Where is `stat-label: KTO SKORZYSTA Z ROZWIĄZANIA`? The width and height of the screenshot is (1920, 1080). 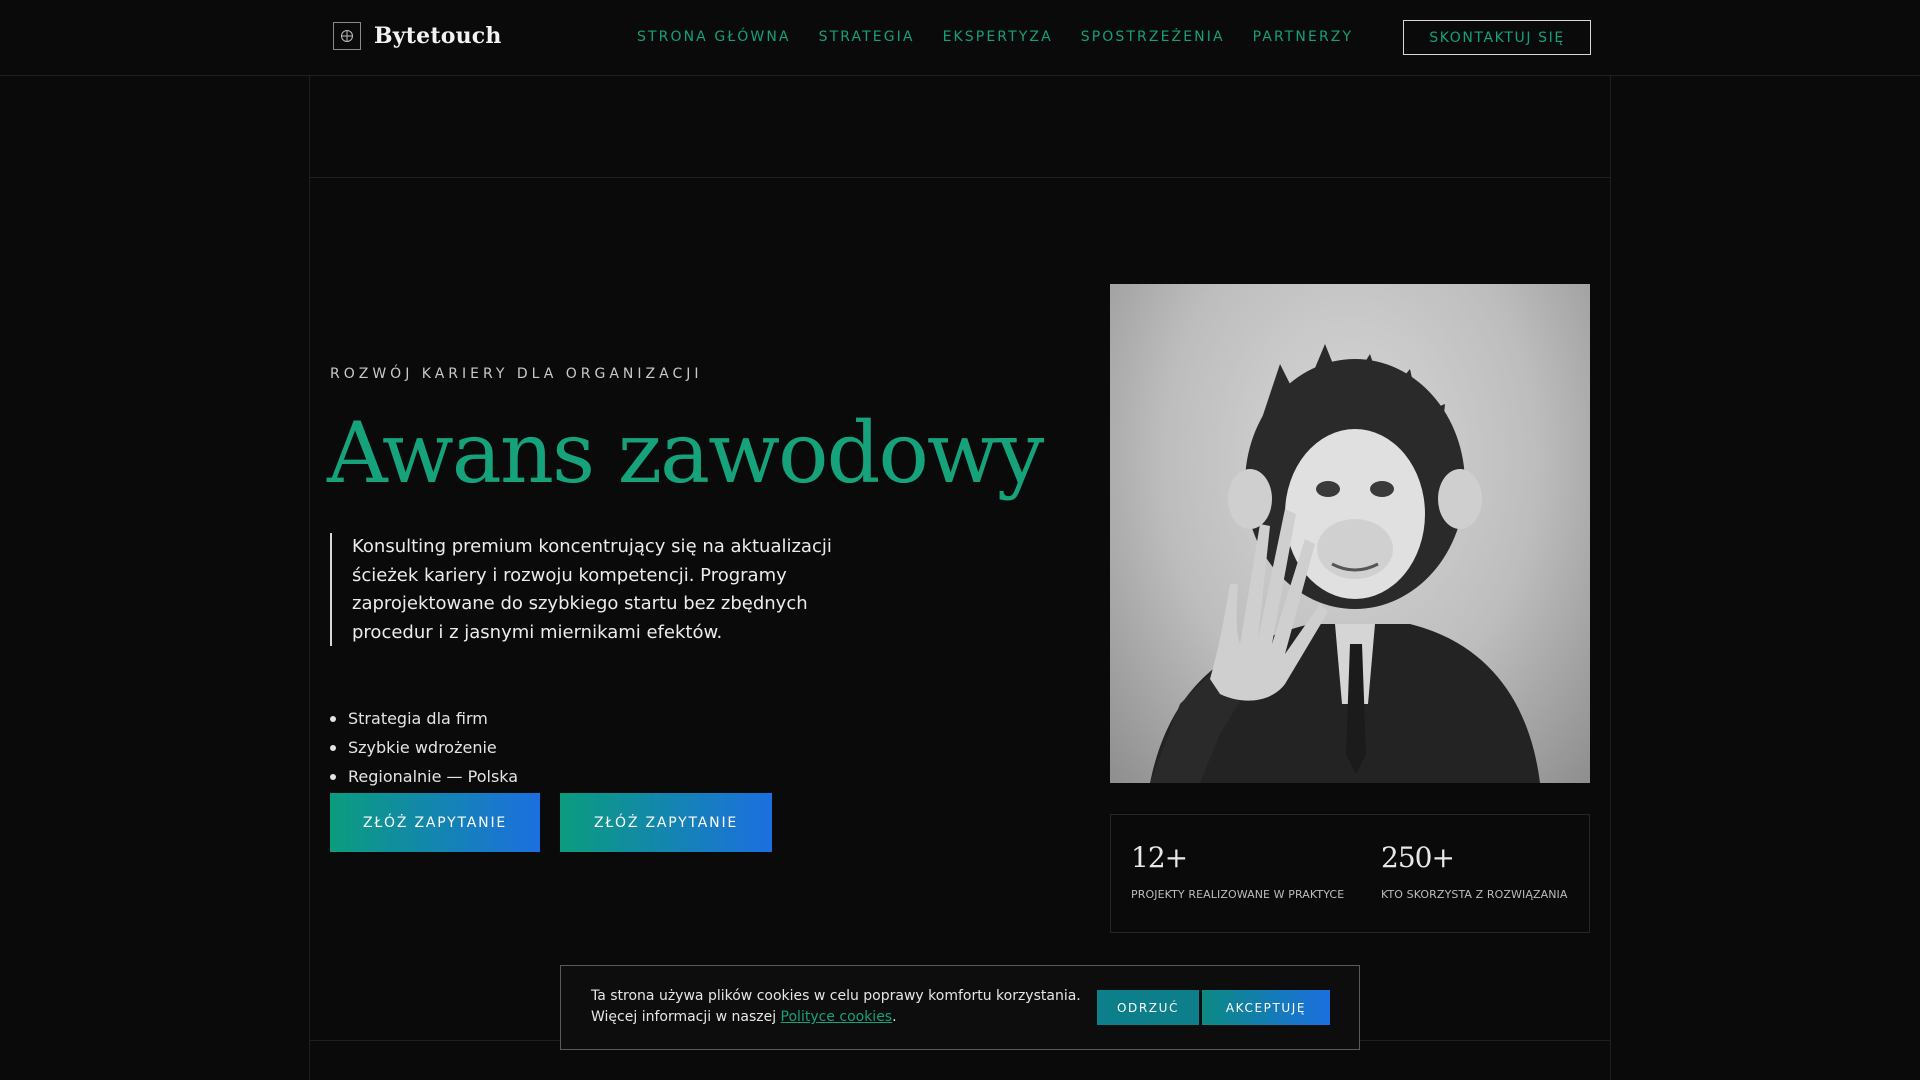 stat-label: KTO SKORZYSTA Z ROZWIĄZANIA is located at coordinates (1474, 894).